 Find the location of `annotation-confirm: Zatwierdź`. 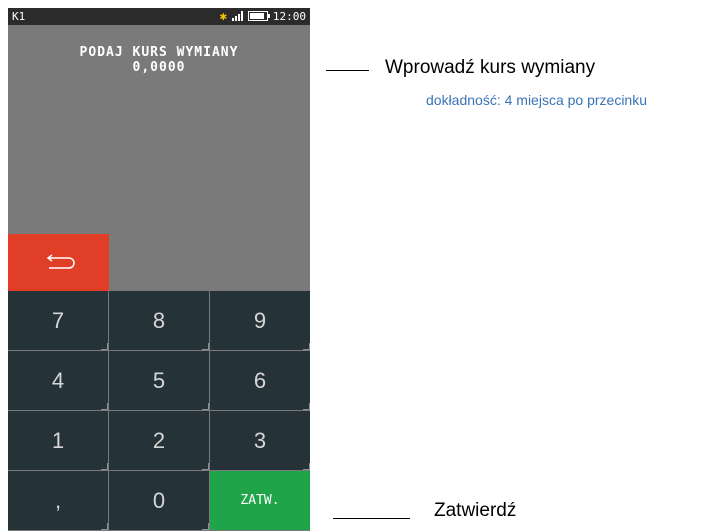

annotation-confirm: Zatwierdź is located at coordinates (475, 510).